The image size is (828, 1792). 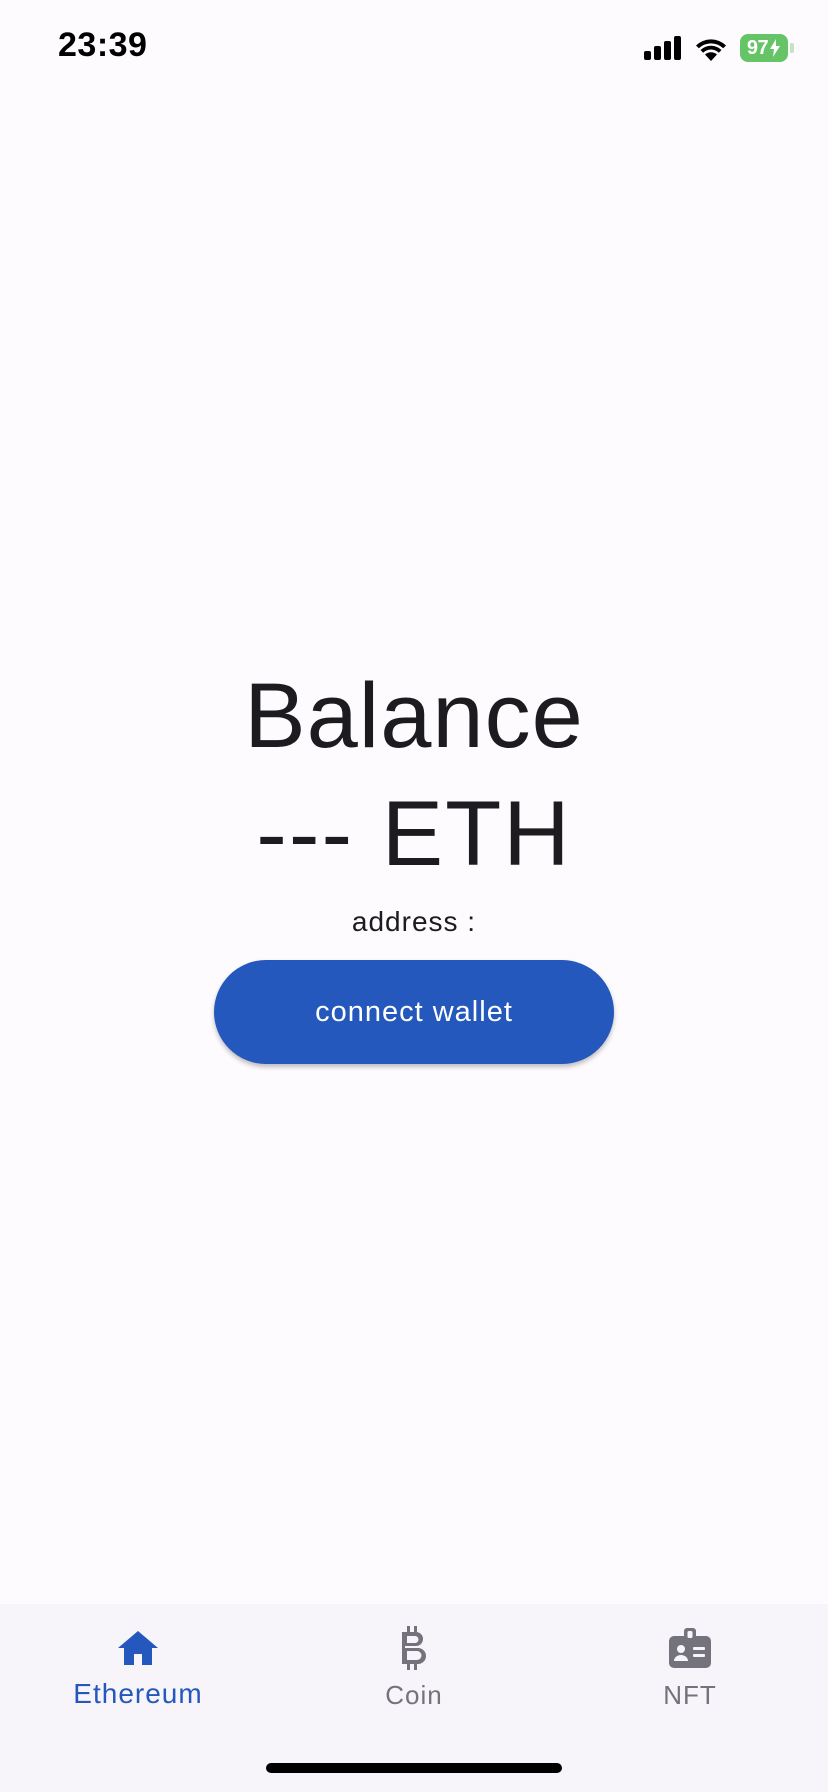 What do you see at coordinates (662, 48) in the screenshot?
I see `signal-icon` at bounding box center [662, 48].